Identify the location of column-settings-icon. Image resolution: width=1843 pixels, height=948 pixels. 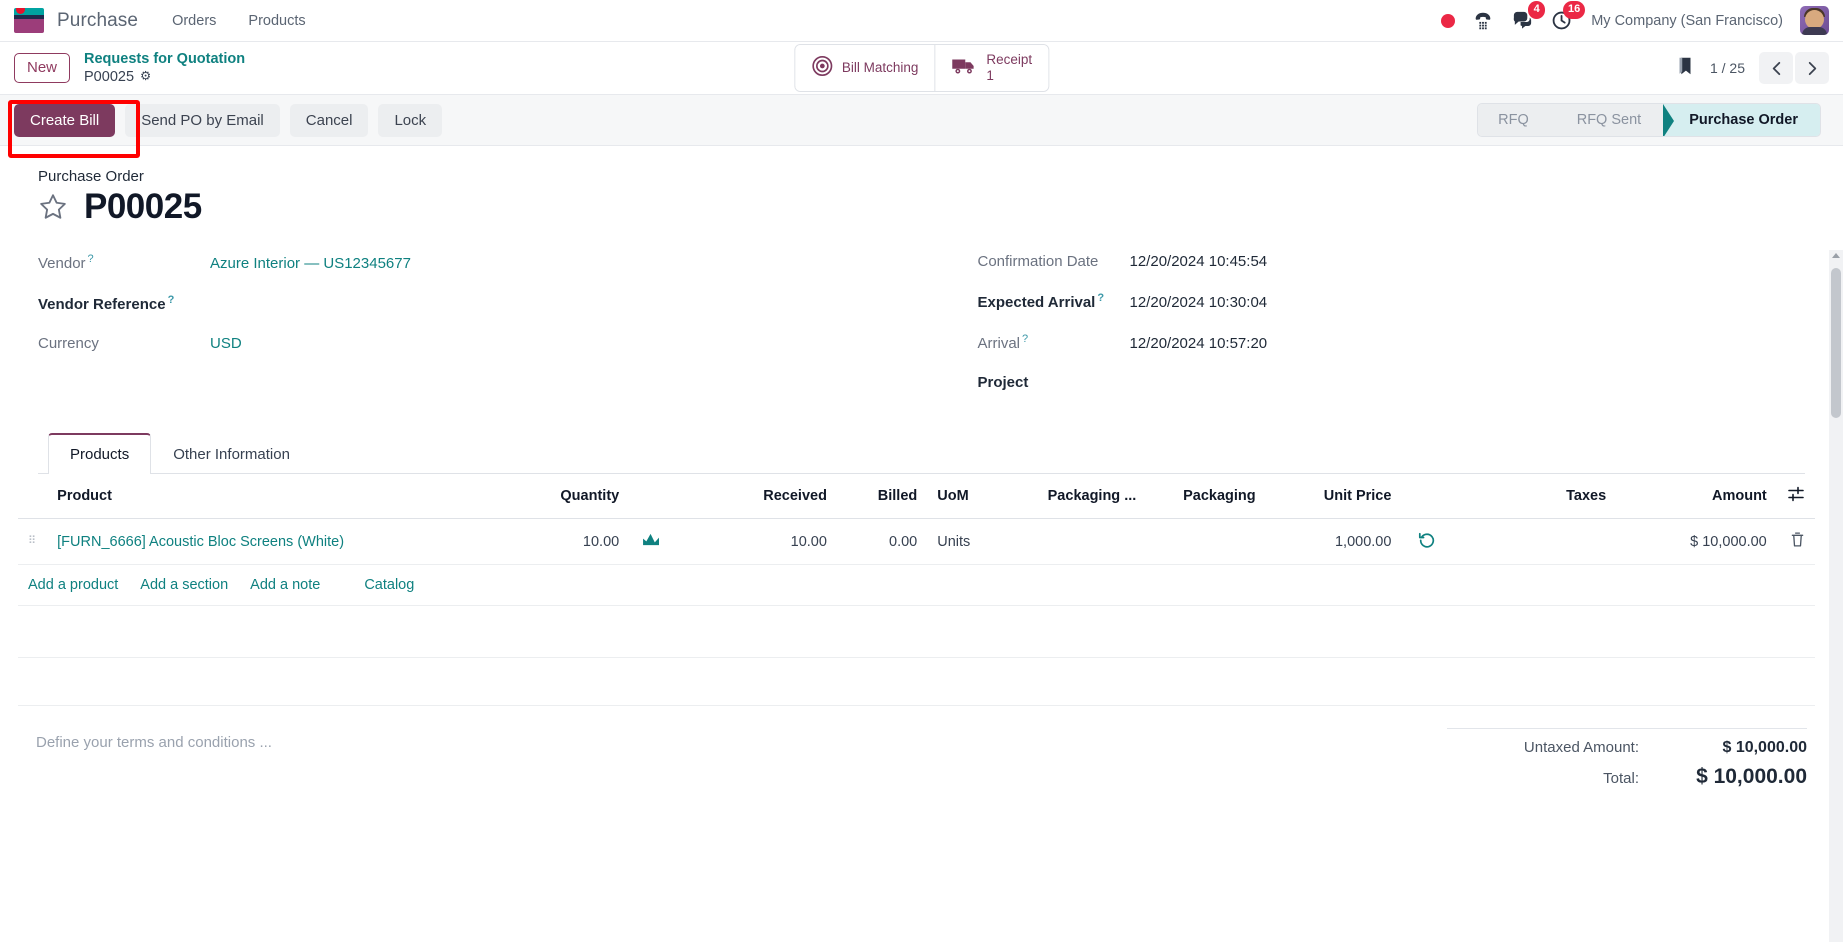
(1795, 496).